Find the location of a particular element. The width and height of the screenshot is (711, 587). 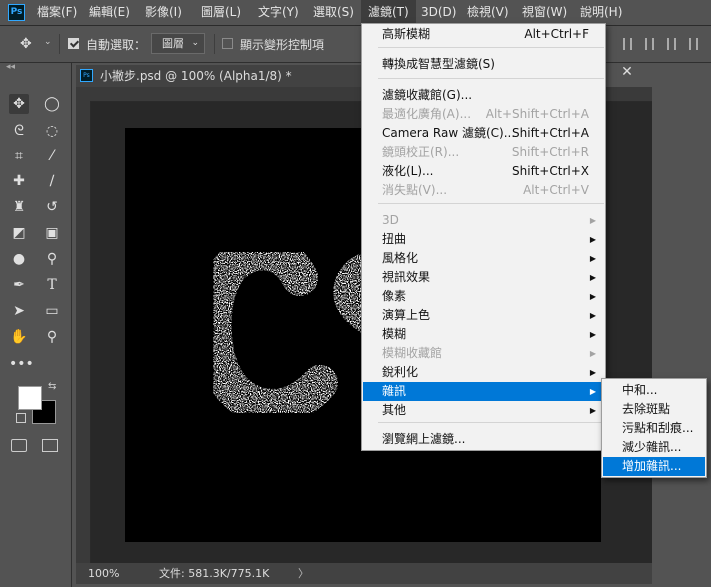

filter-menu-item: 視訊效果 ▶ is located at coordinates (483, 277).